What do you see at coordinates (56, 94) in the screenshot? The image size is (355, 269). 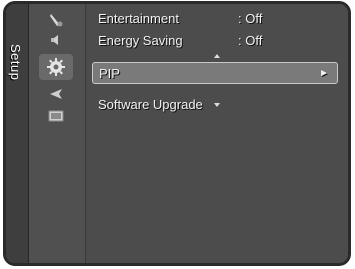 I see `input-icon` at bounding box center [56, 94].